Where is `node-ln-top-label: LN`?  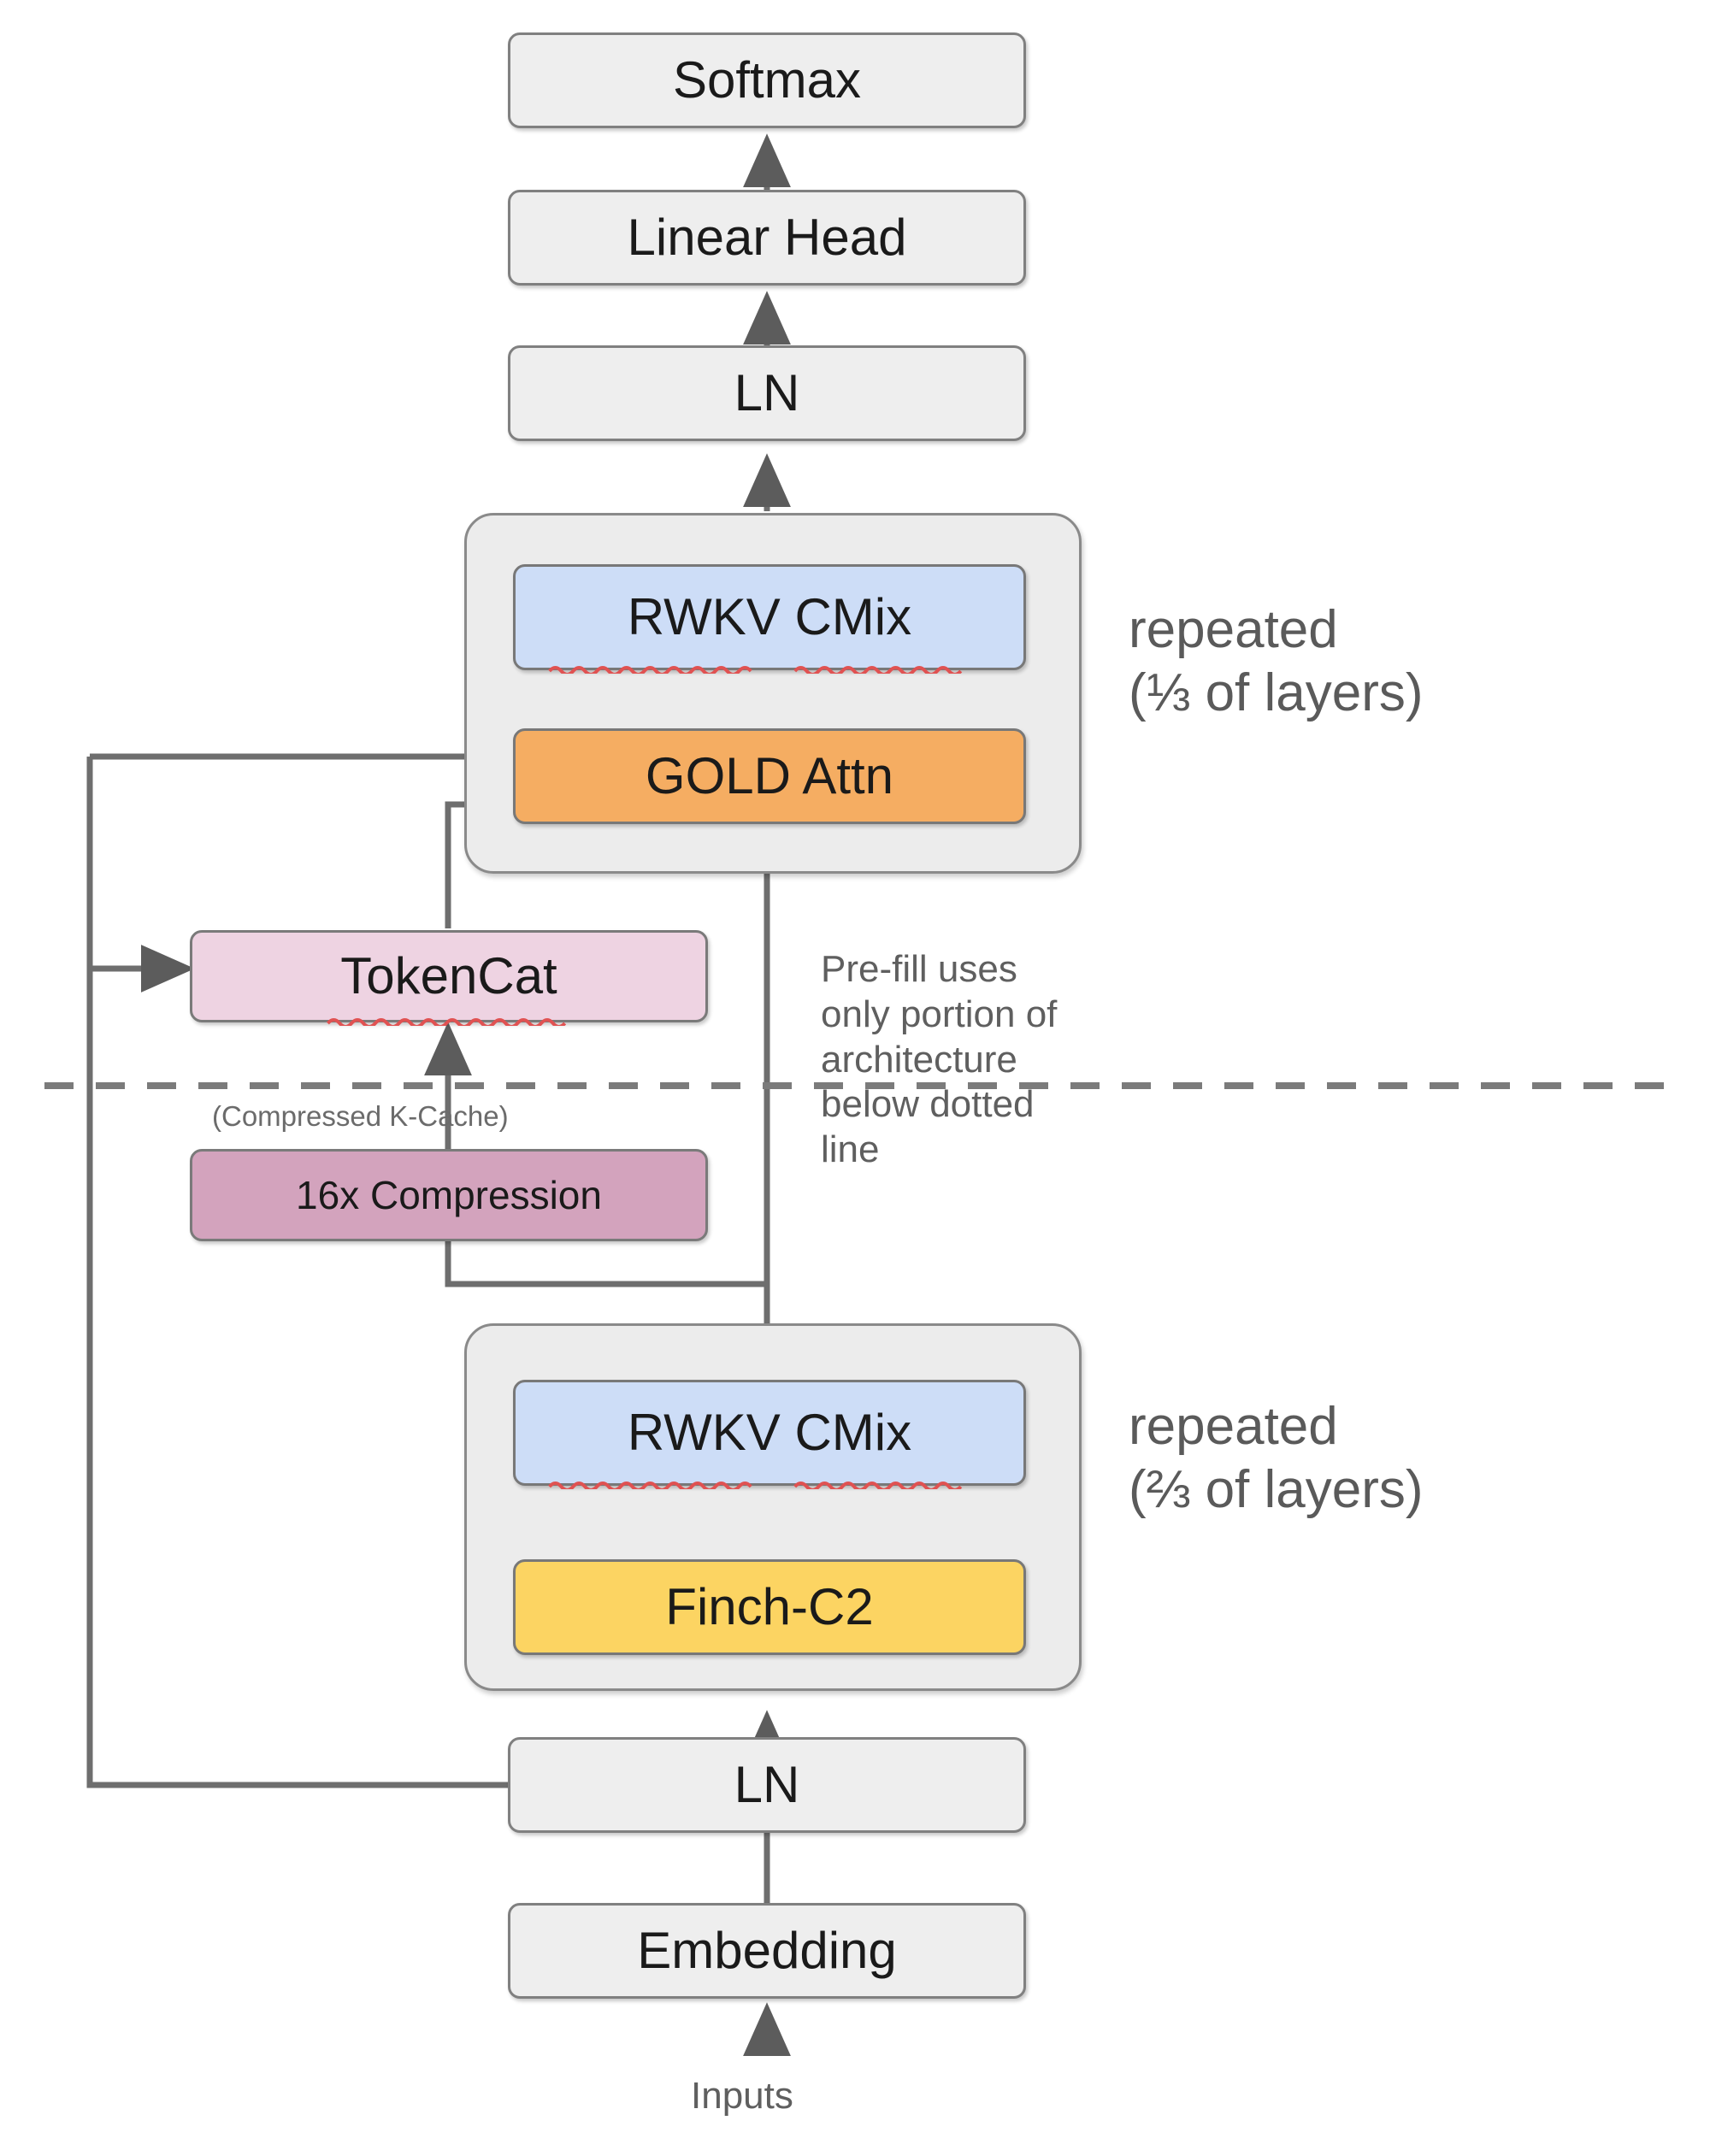 node-ln-top-label: LN is located at coordinates (767, 392).